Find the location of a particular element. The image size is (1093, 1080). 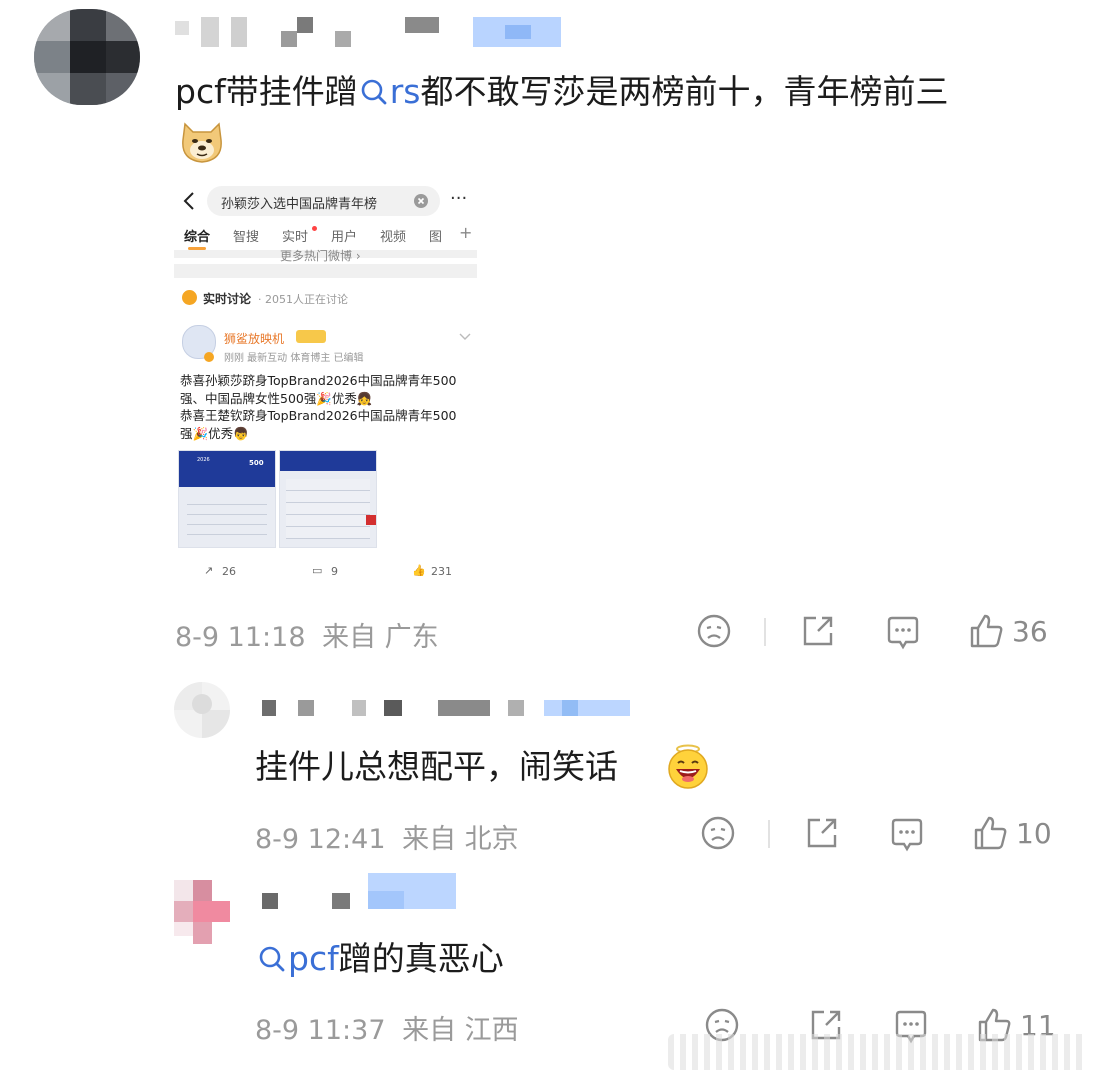

comment-time: 8-9 11:18 is located at coordinates (240, 637).